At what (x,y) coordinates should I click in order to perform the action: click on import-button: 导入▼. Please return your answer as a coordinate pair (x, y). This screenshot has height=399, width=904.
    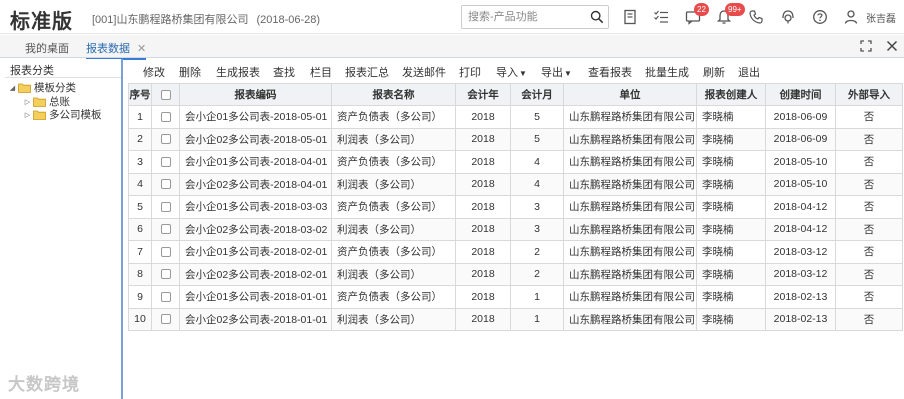
    Looking at the image, I should click on (511, 72).